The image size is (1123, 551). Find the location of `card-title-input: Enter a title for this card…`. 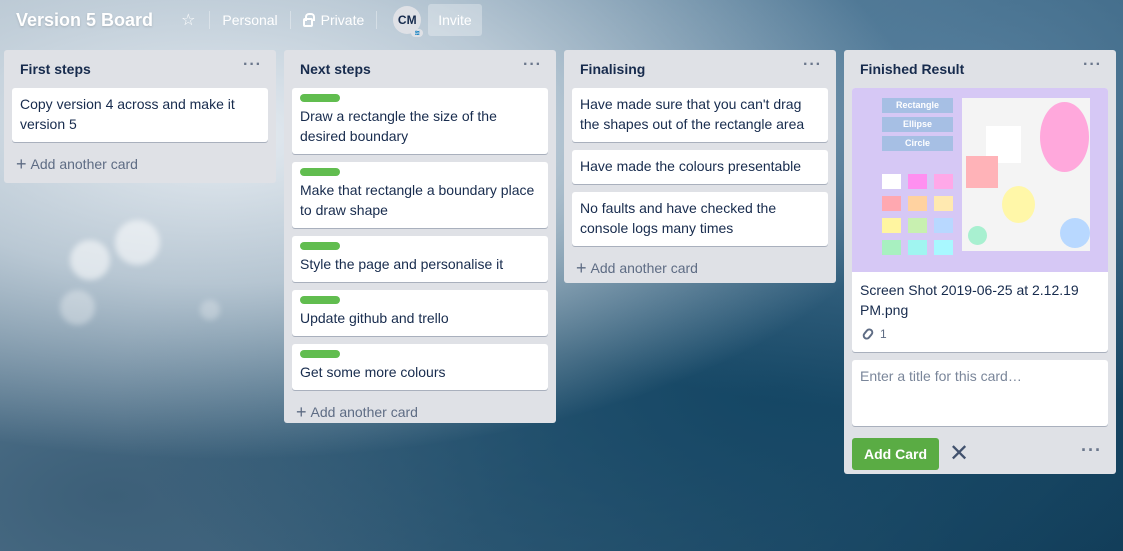

card-title-input: Enter a title for this card… is located at coordinates (980, 393).